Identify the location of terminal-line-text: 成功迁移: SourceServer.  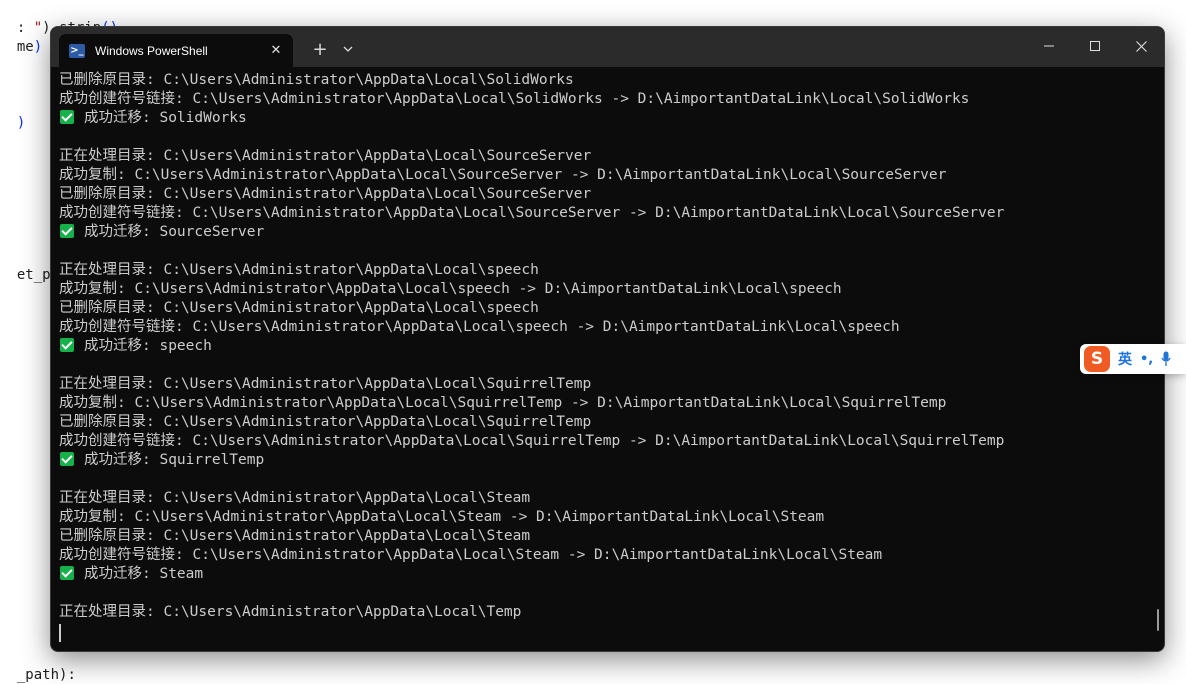
(174, 232).